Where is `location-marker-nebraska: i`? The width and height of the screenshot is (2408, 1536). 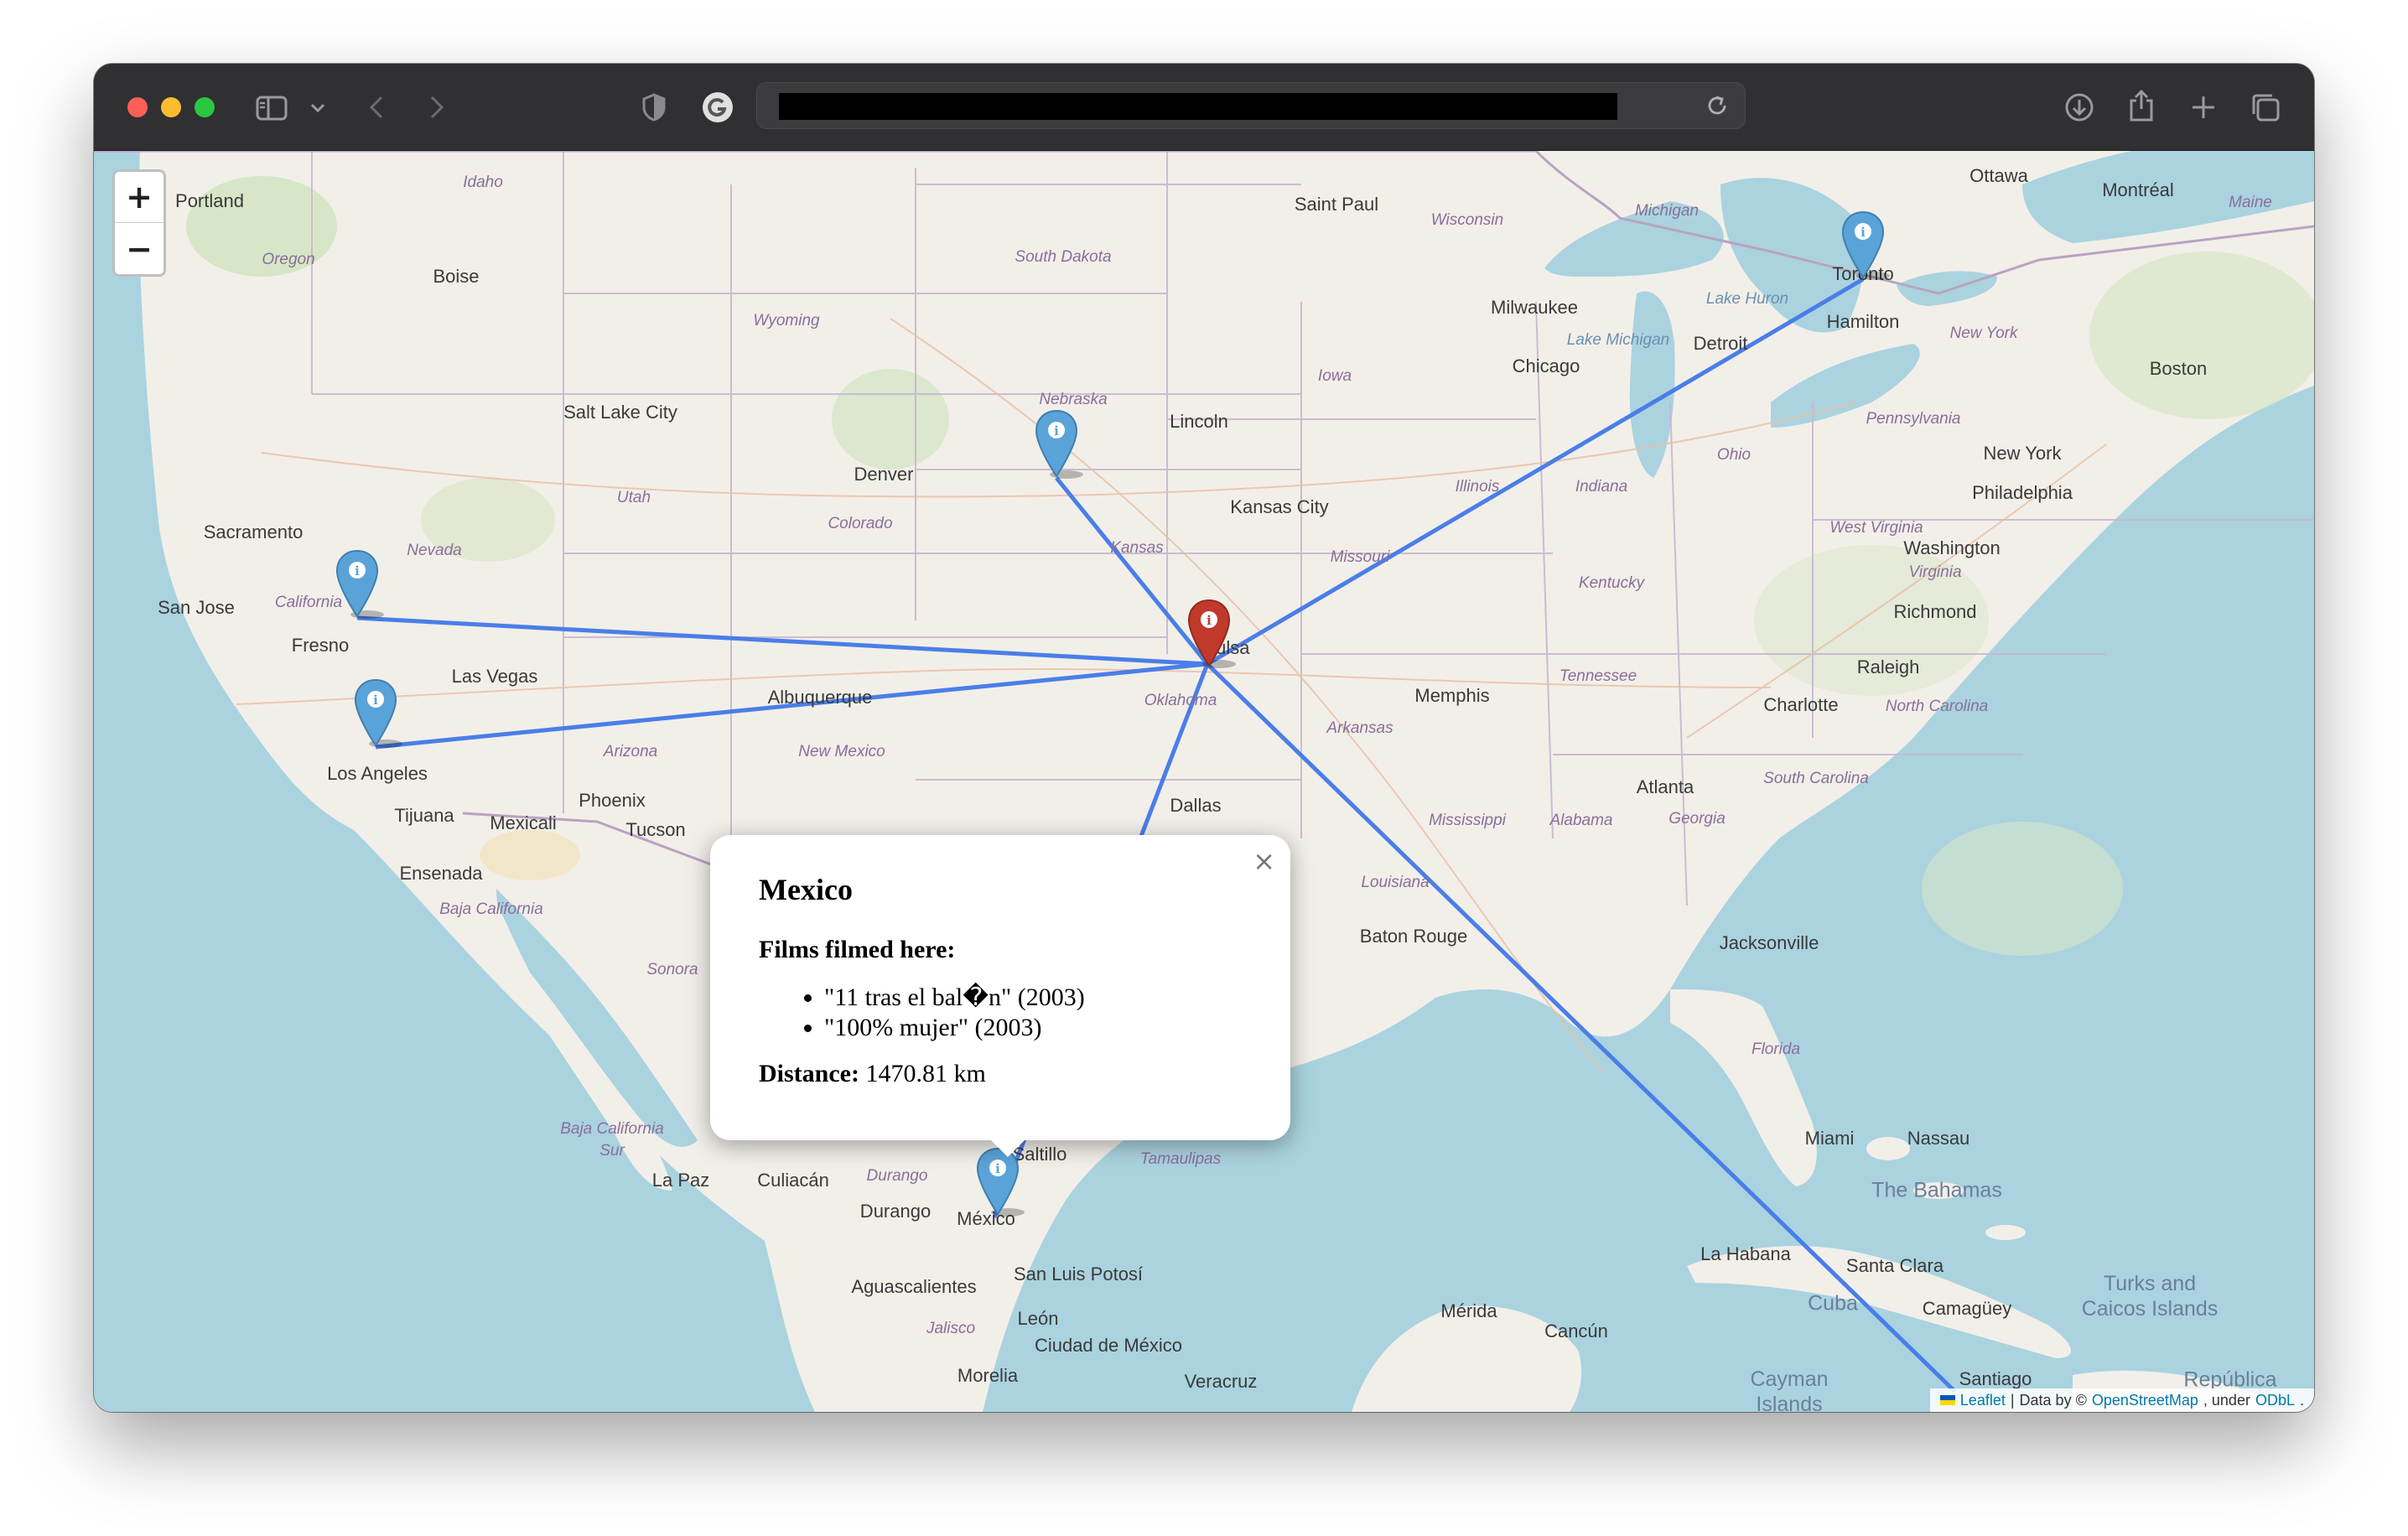
location-marker-nebraska: i is located at coordinates (1059, 444).